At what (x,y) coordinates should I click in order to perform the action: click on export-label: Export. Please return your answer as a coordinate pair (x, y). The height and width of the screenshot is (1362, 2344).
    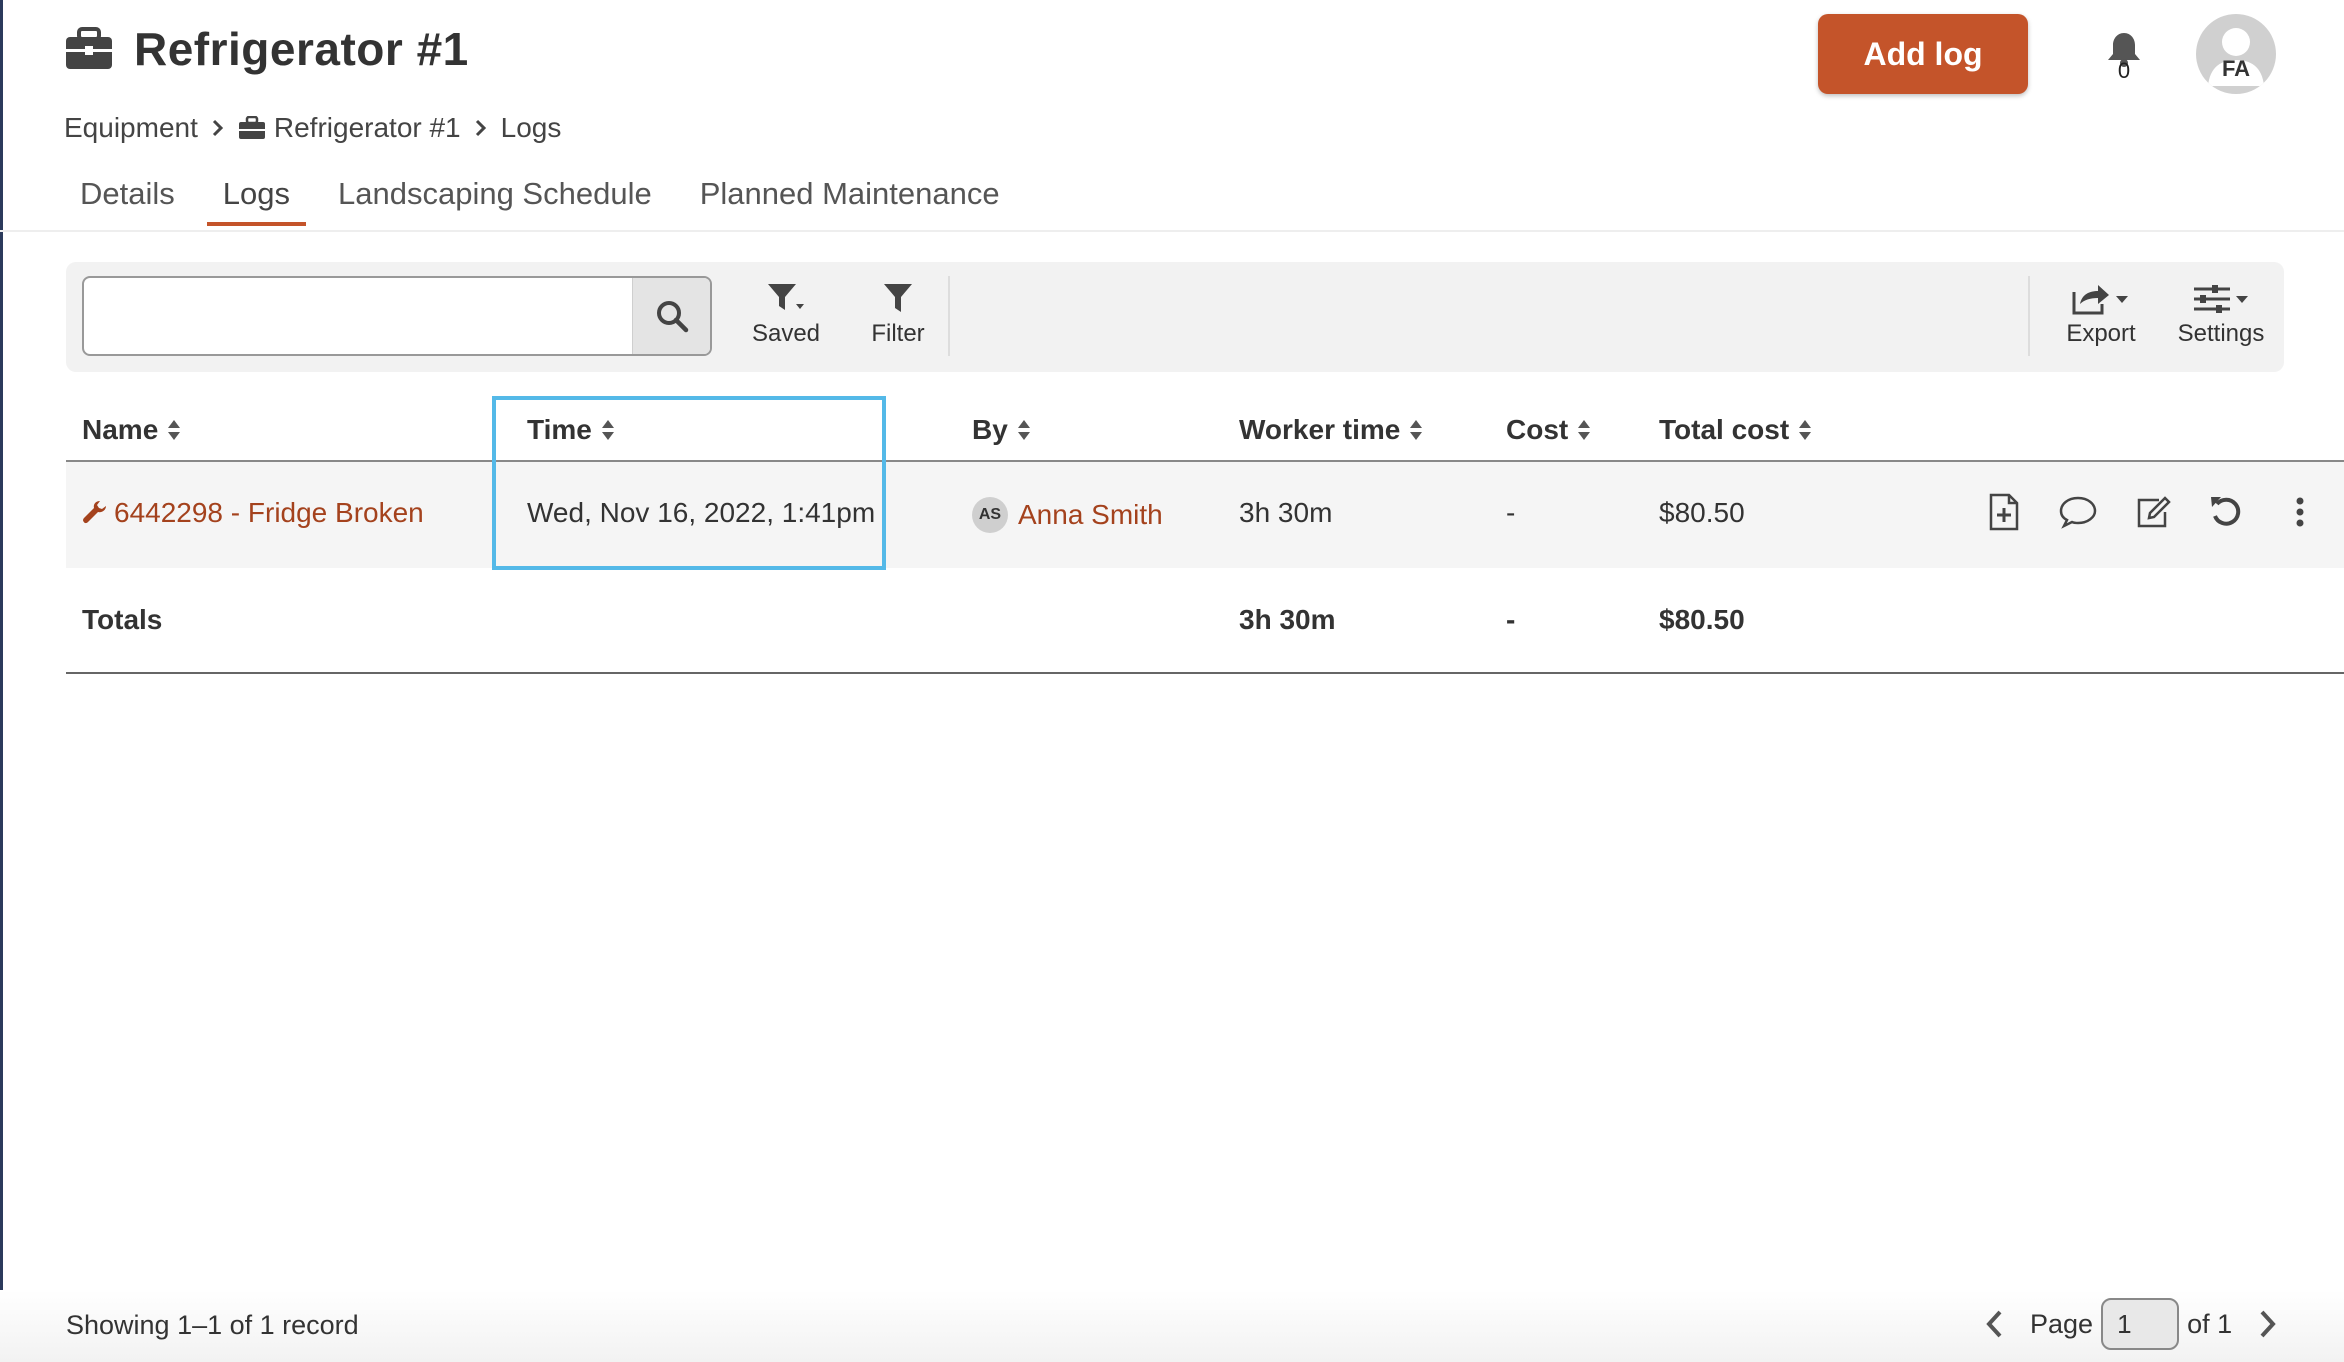
    Looking at the image, I should click on (2101, 333).